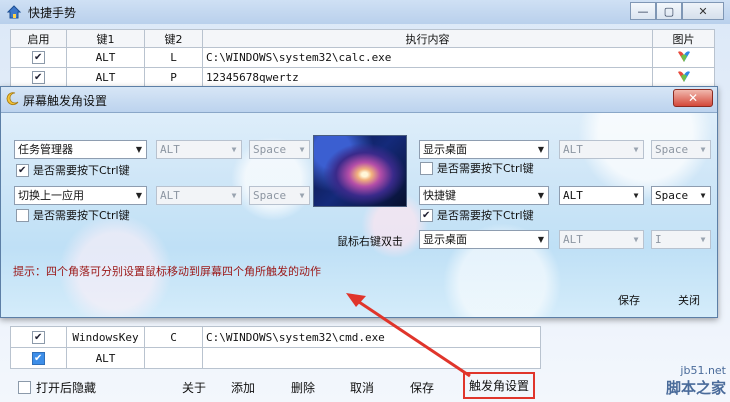 Image resolution: width=730 pixels, height=402 pixels. I want to click on main-footer: 打开后隐藏 关于 添加 删除 取消 保存, so click(365, 386).